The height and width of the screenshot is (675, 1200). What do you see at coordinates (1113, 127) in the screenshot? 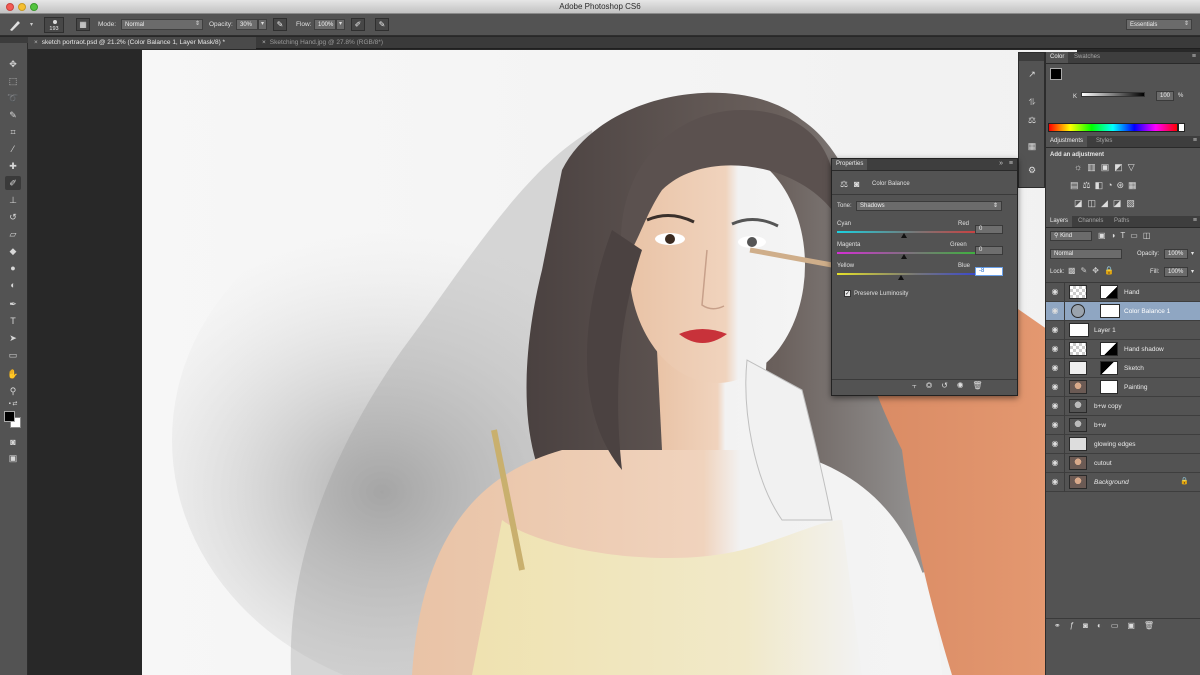
I see `color-spectrum-bar` at bounding box center [1113, 127].